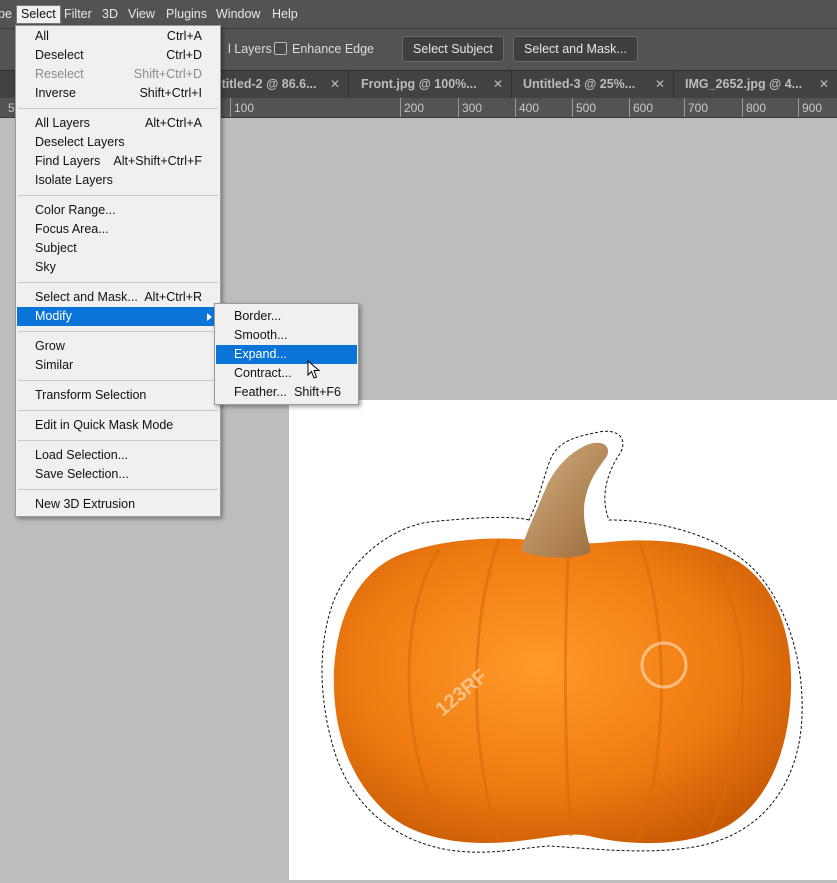 This screenshot has width=837, height=883. I want to click on menu-item-shortcut: Alt+Ctrl+R, so click(173, 297).